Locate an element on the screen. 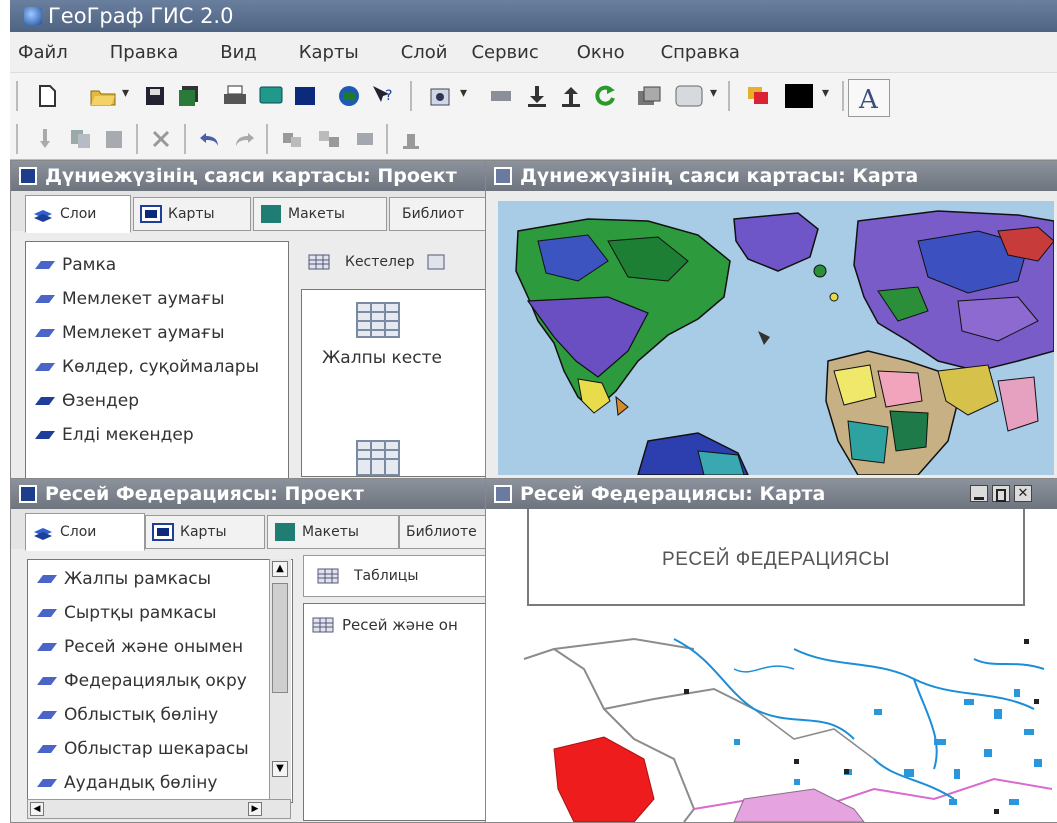  monitor-icon is located at coordinates (271, 96).